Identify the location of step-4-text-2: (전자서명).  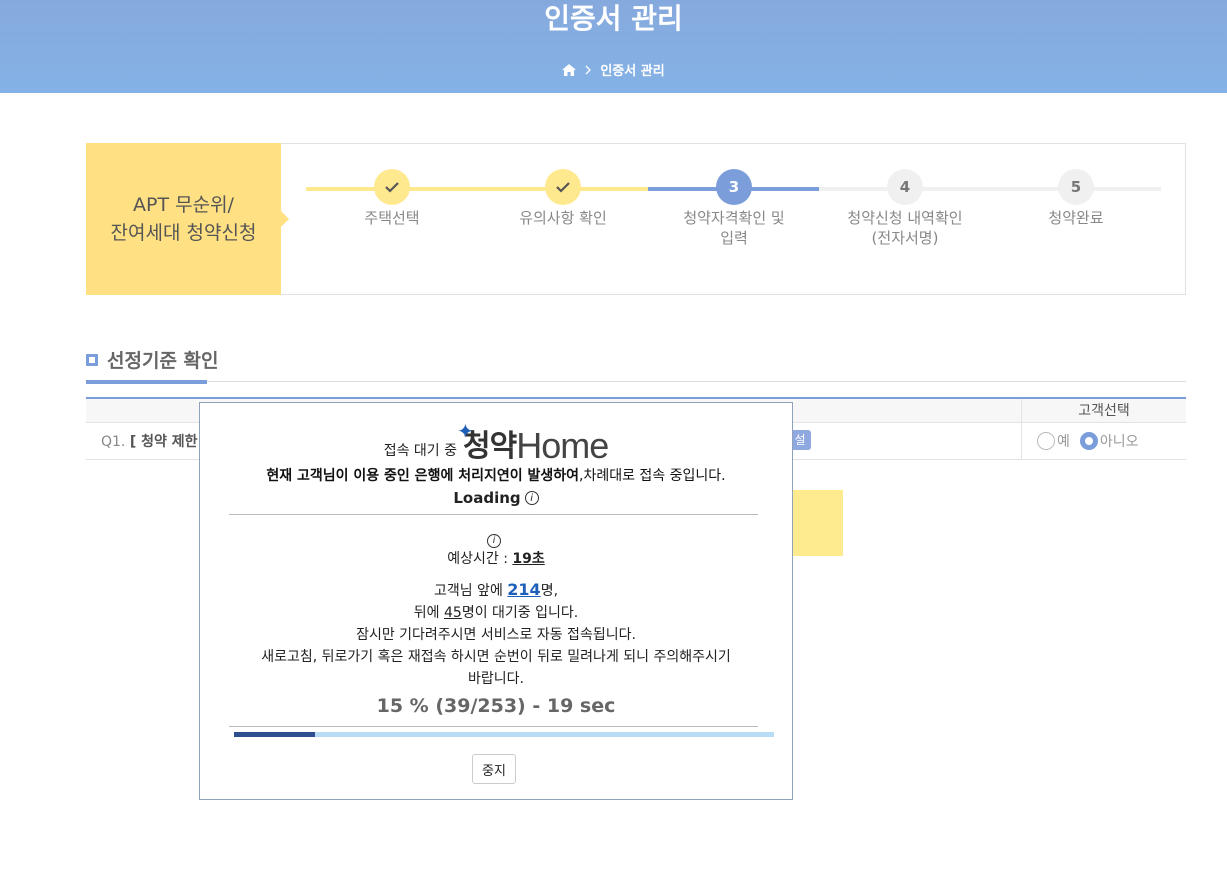
(905, 238).